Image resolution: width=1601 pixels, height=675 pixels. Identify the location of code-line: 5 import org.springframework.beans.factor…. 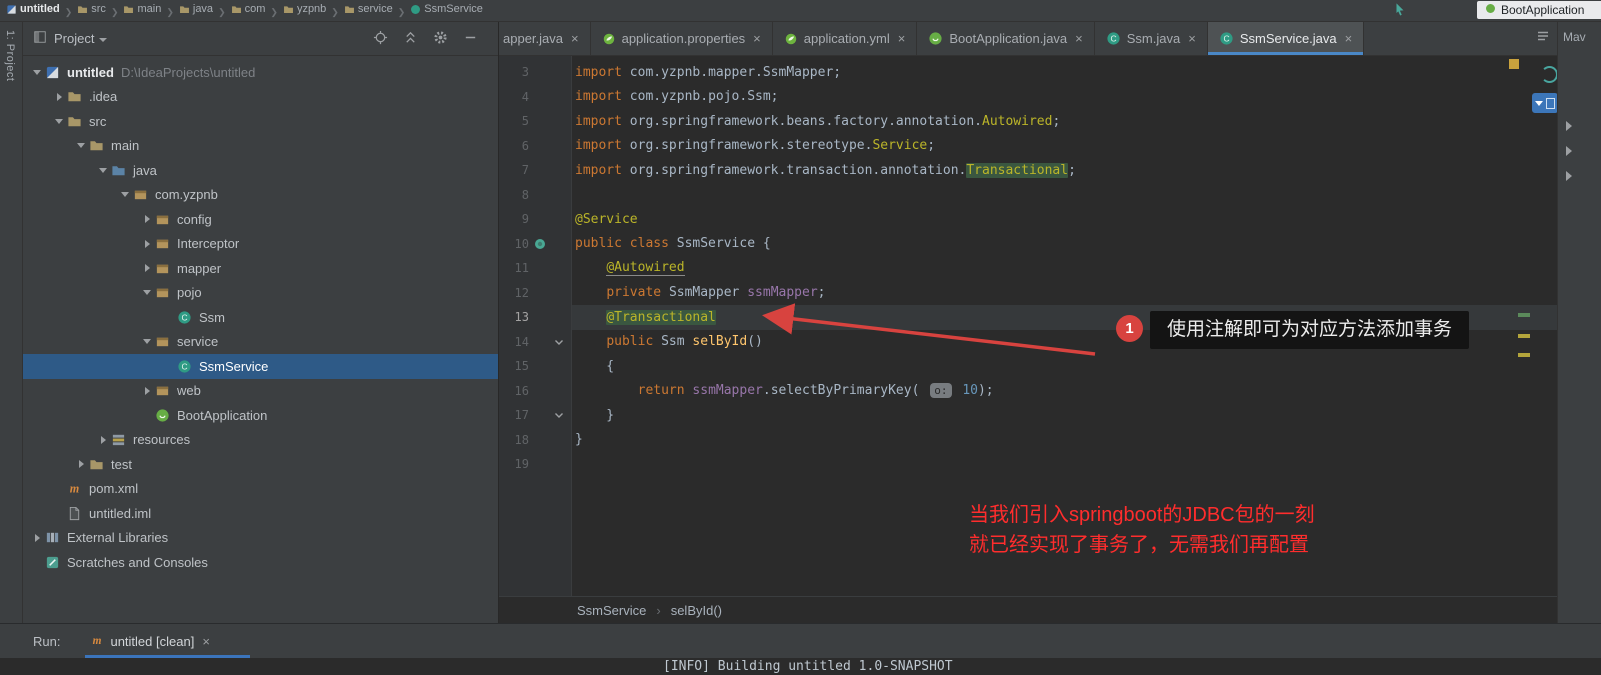
(1028, 121).